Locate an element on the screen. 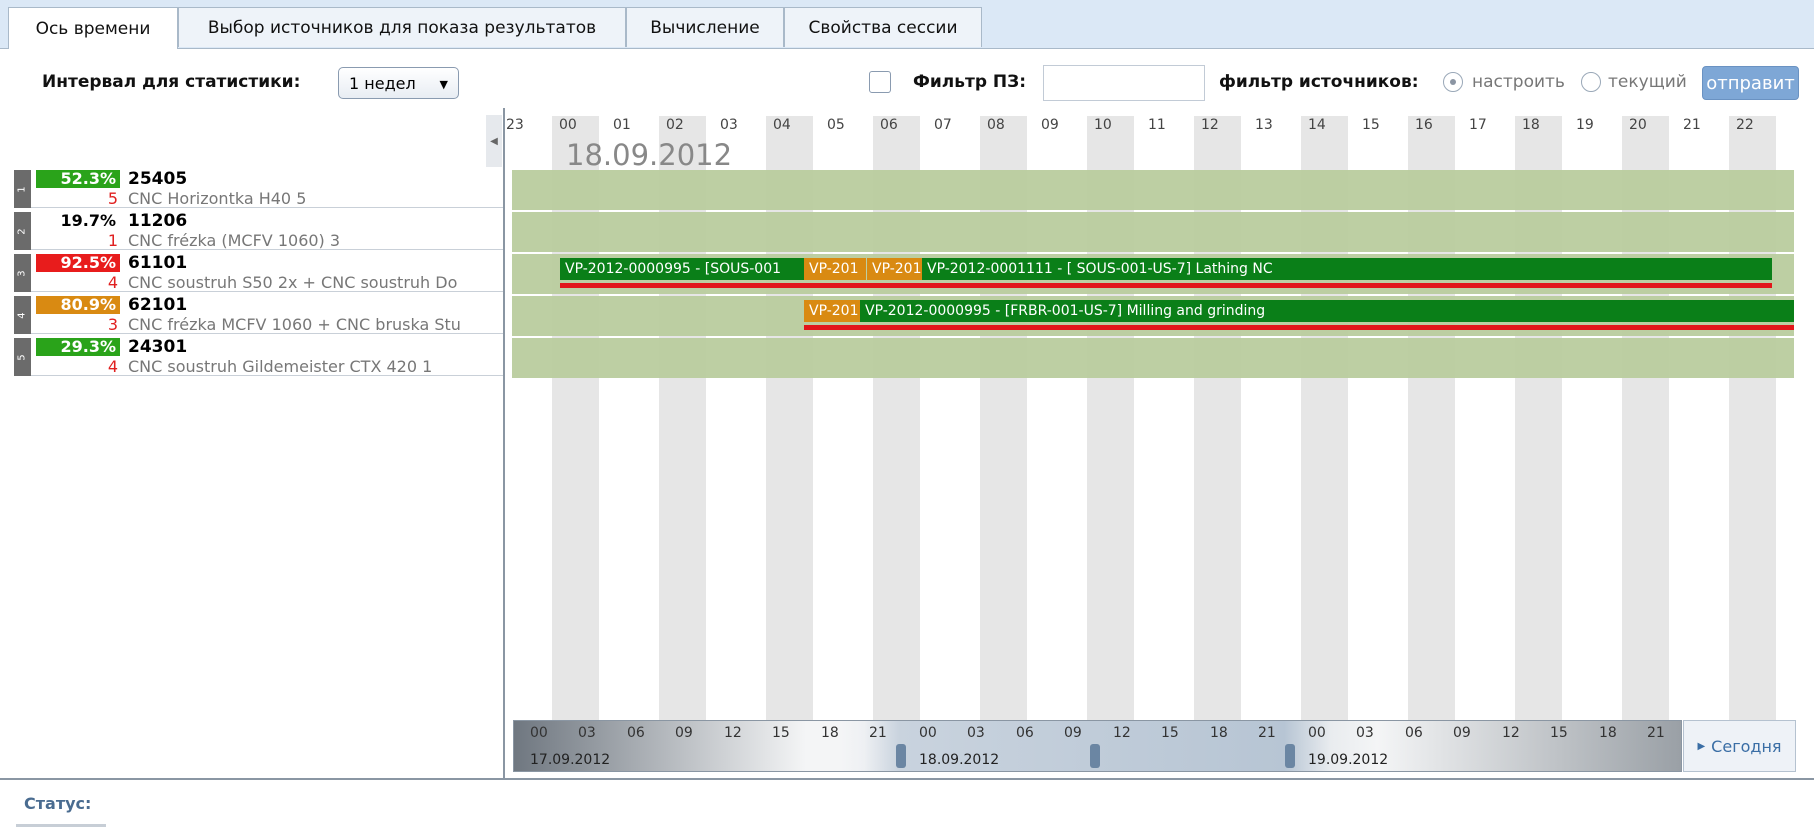  hour-label: 11 is located at coordinates (1157, 125).